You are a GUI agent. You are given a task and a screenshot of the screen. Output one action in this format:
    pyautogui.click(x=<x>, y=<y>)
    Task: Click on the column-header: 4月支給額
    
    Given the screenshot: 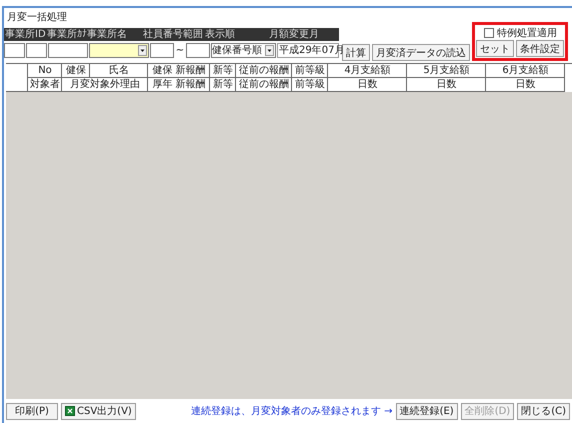 What is the action you would take?
    pyautogui.click(x=367, y=71)
    